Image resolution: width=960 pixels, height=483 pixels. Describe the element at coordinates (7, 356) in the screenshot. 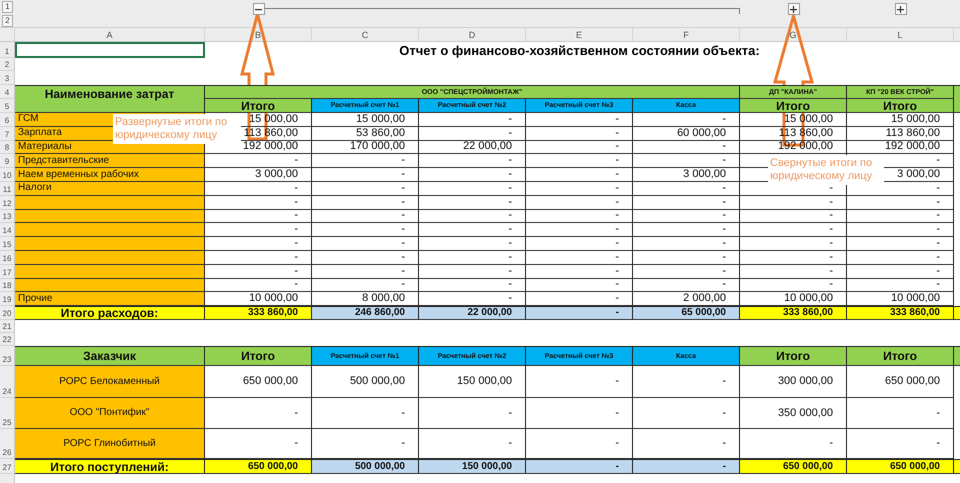

I see `row-number: 23` at that location.